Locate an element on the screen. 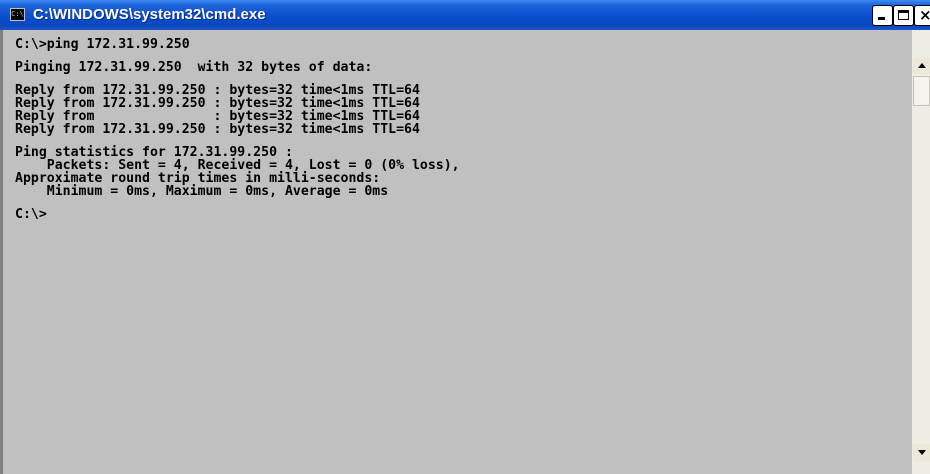 This screenshot has height=474, width=930. console-line: C:\>ping 172.31.99.250 is located at coordinates (102, 44).